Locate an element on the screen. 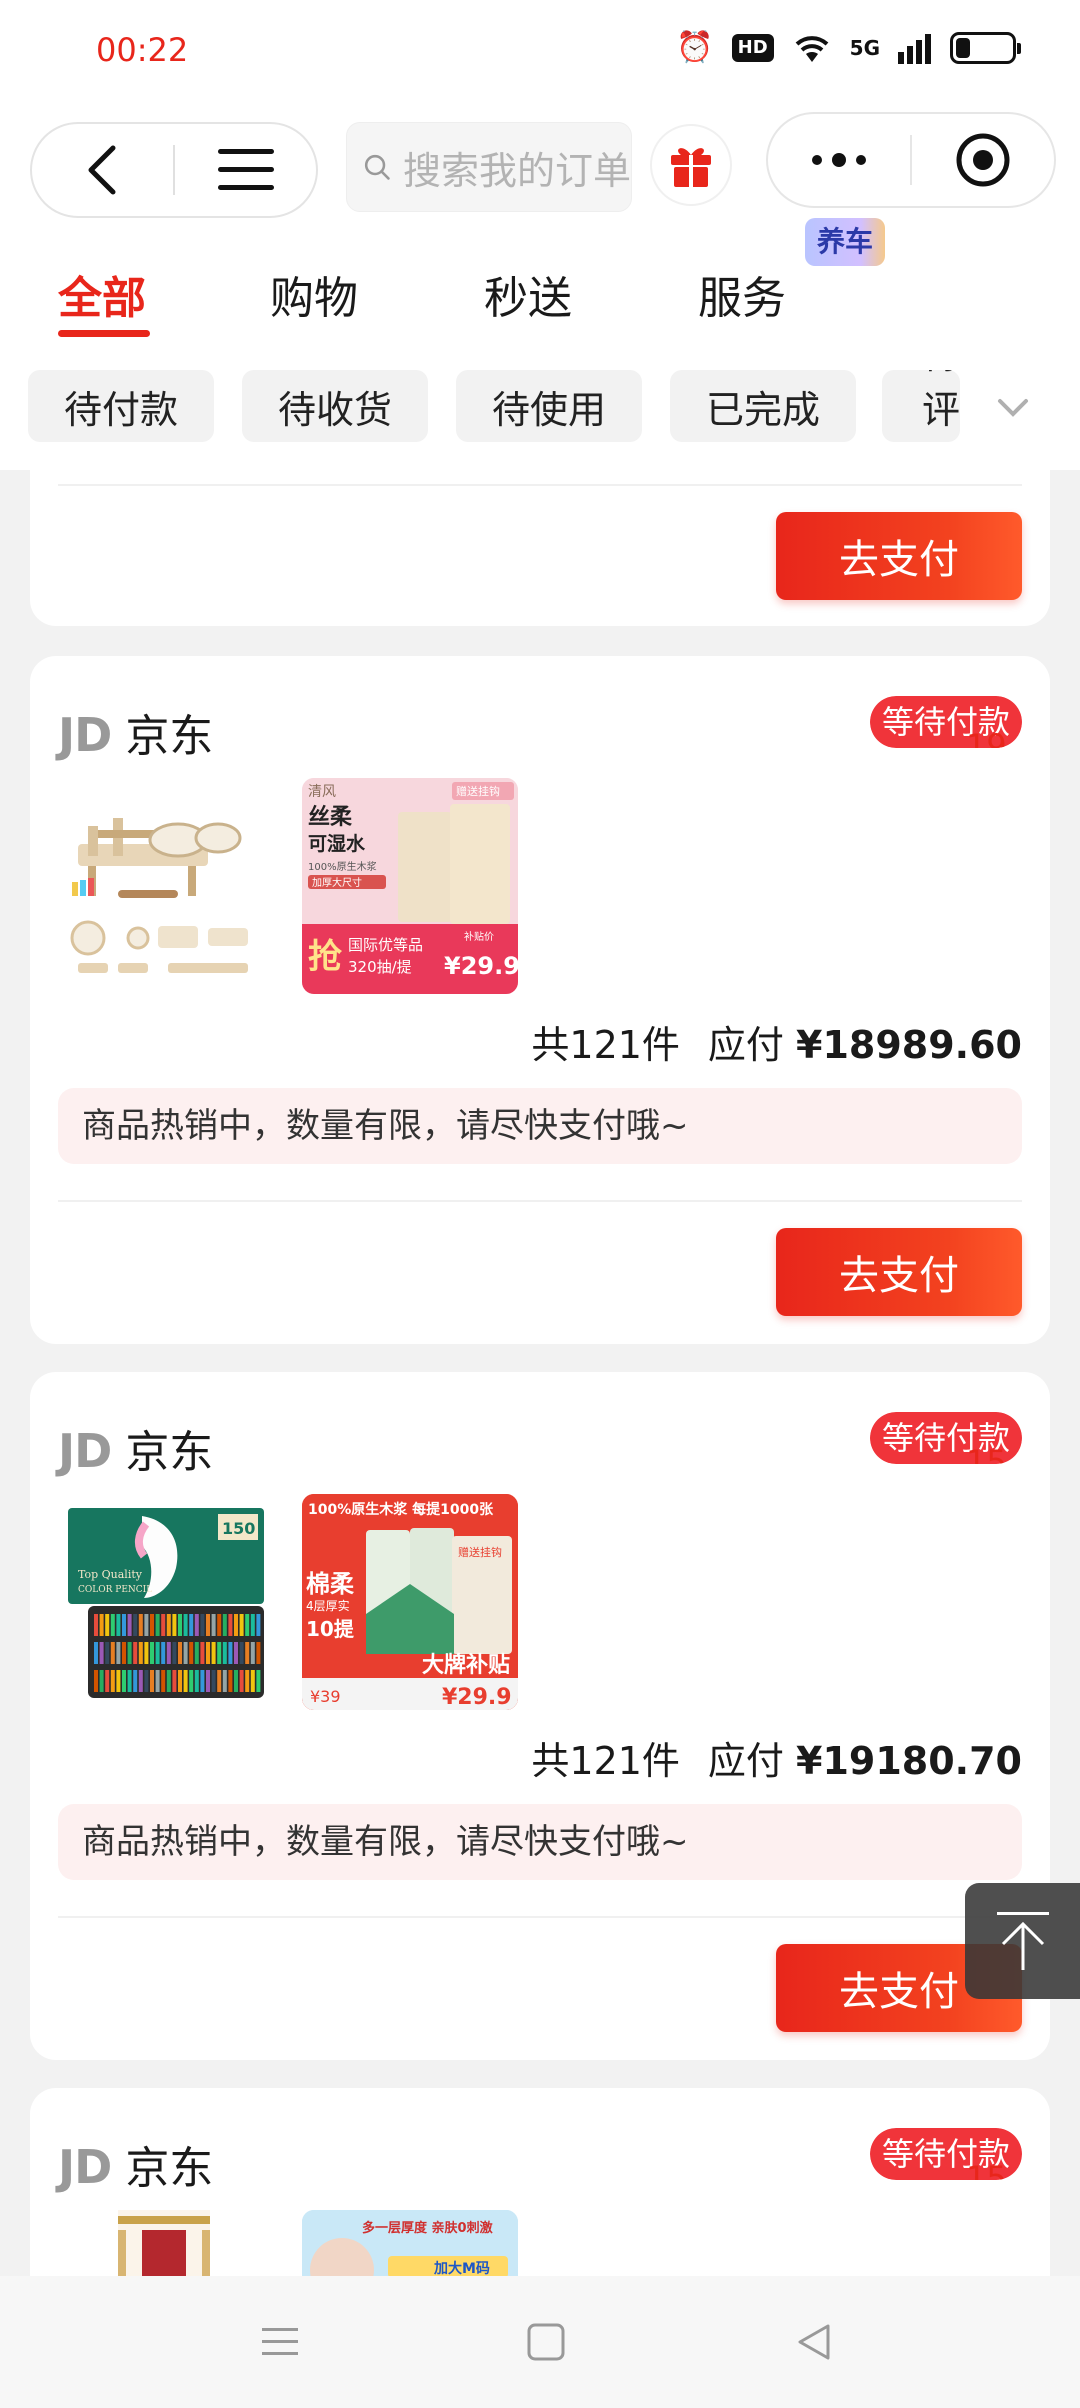  product-image-instrument-toy is located at coordinates (166, 886).